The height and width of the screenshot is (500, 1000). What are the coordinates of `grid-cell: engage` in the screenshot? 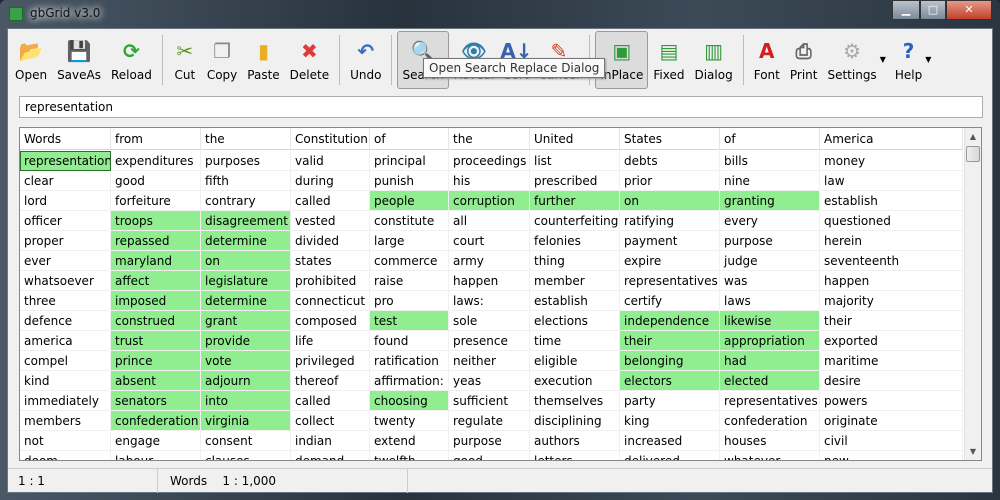 It's located at (156, 441).